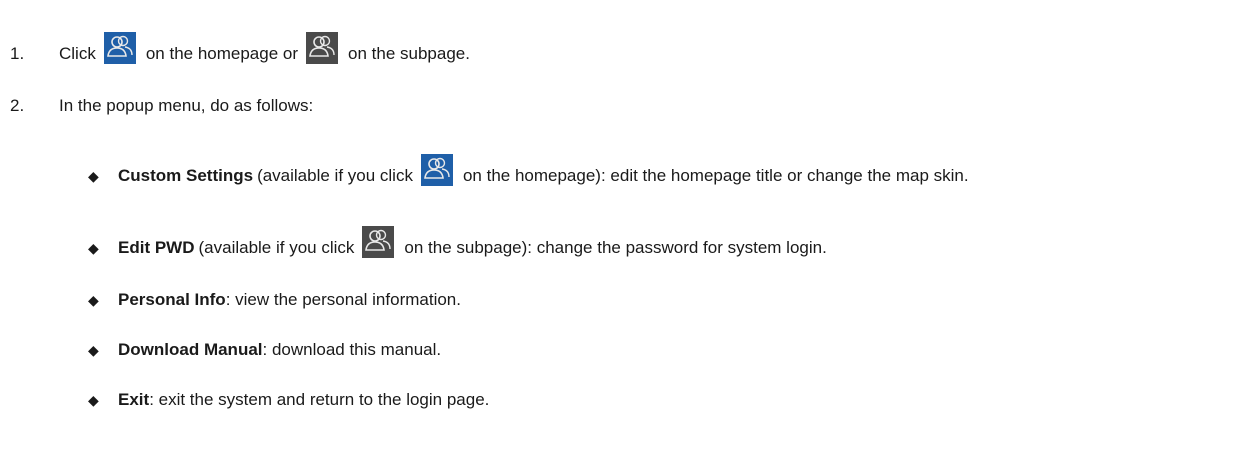  What do you see at coordinates (409, 53) in the screenshot?
I see `step-text: on the subpage.` at bounding box center [409, 53].